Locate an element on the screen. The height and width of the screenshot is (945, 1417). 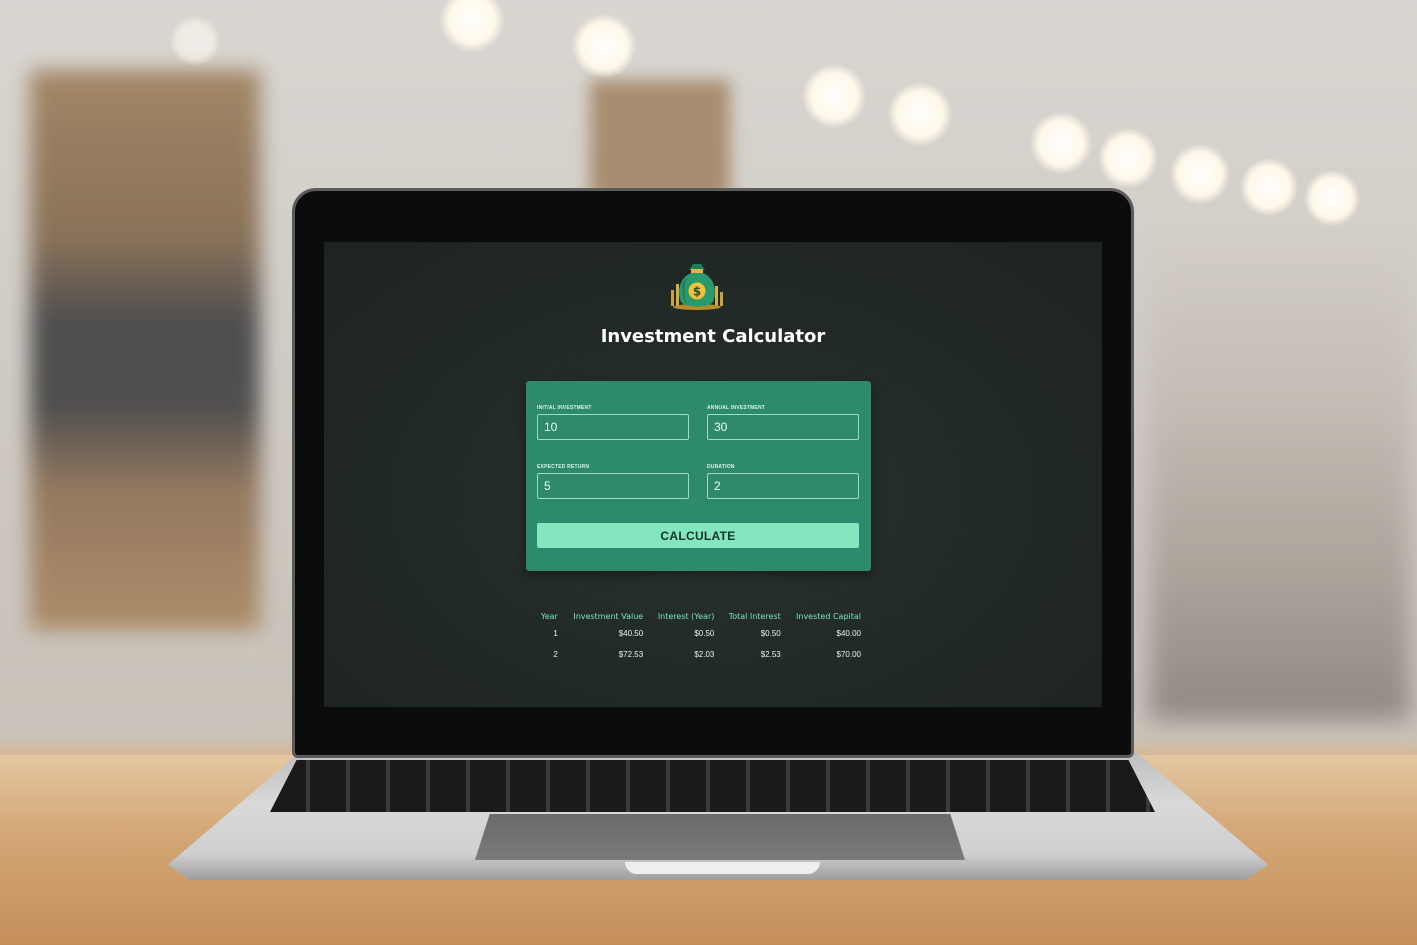
duration-input is located at coordinates (783, 486).